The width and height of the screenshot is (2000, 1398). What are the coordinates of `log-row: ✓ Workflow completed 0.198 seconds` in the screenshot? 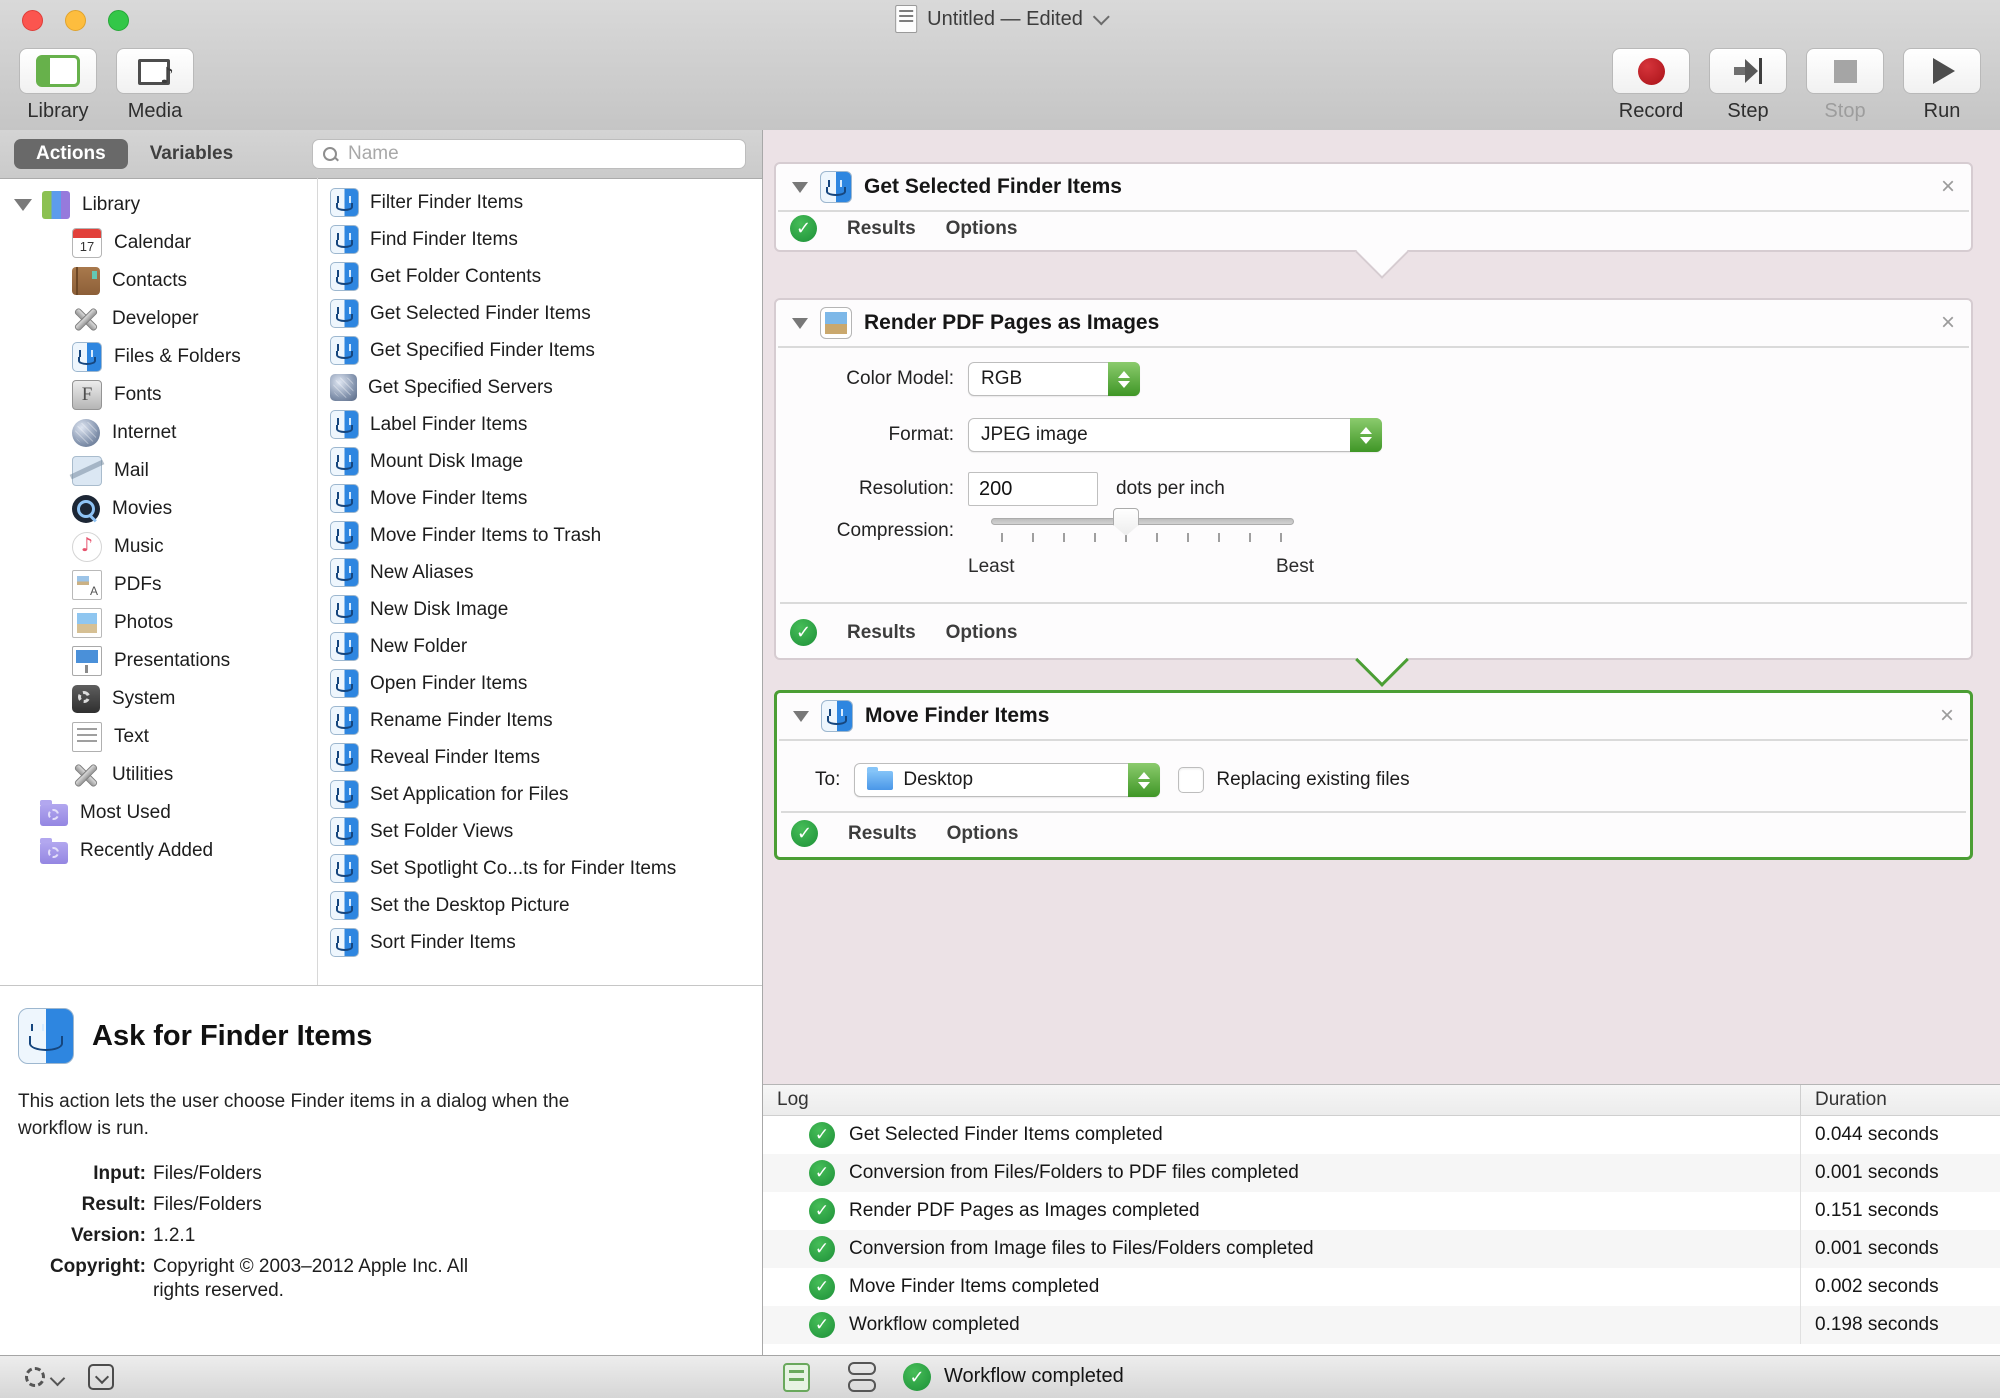 It's located at (1381, 1325).